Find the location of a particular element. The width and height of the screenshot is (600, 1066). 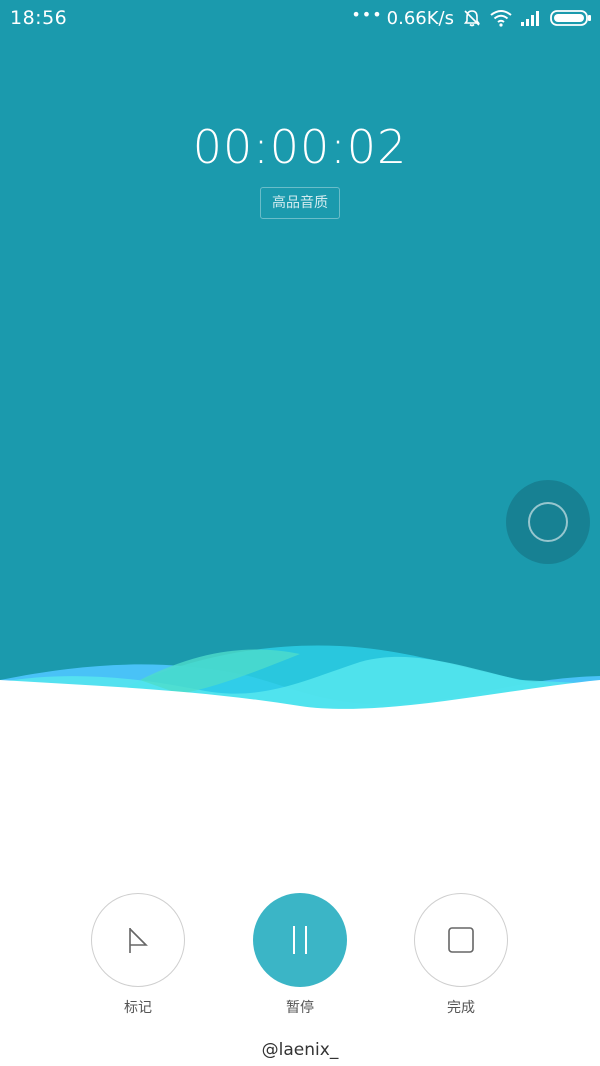

status-indicators: ••• 0.66K/s is located at coordinates (471, 18).